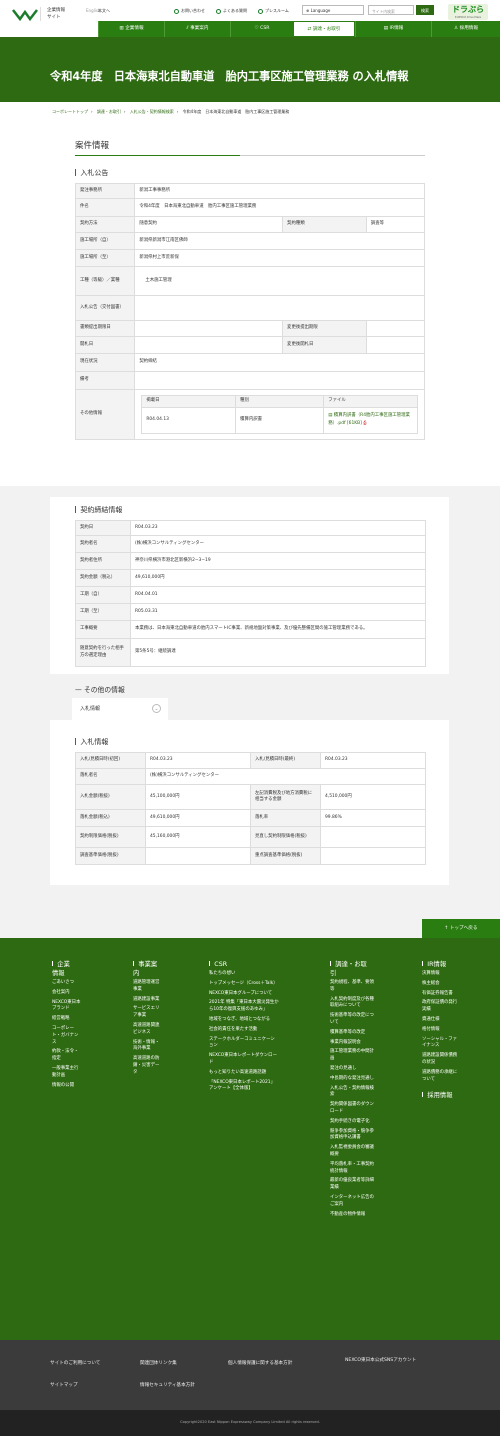  Describe the element at coordinates (67, 1019) in the screenshot. I see `footer-link: 経営戦略` at that location.